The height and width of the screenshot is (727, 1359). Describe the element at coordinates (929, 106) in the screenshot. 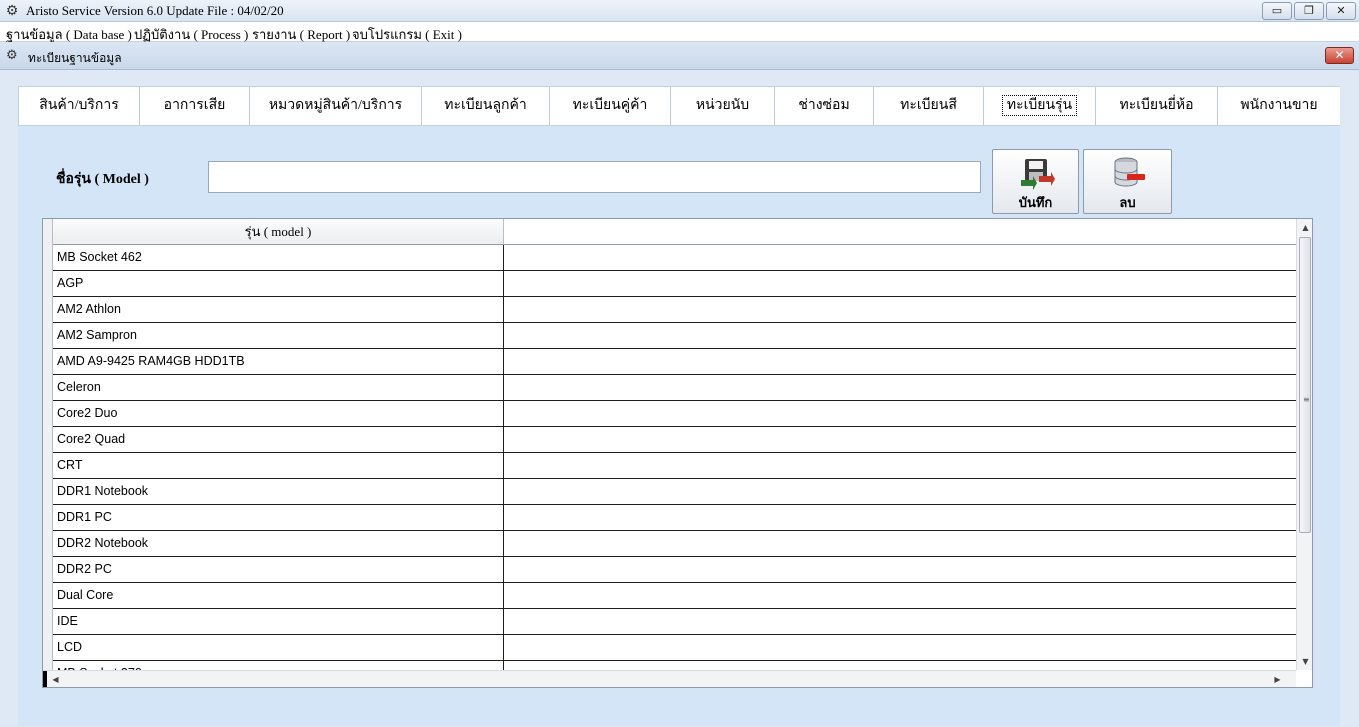

I see `tab-colors: ทะเบียนสี` at that location.